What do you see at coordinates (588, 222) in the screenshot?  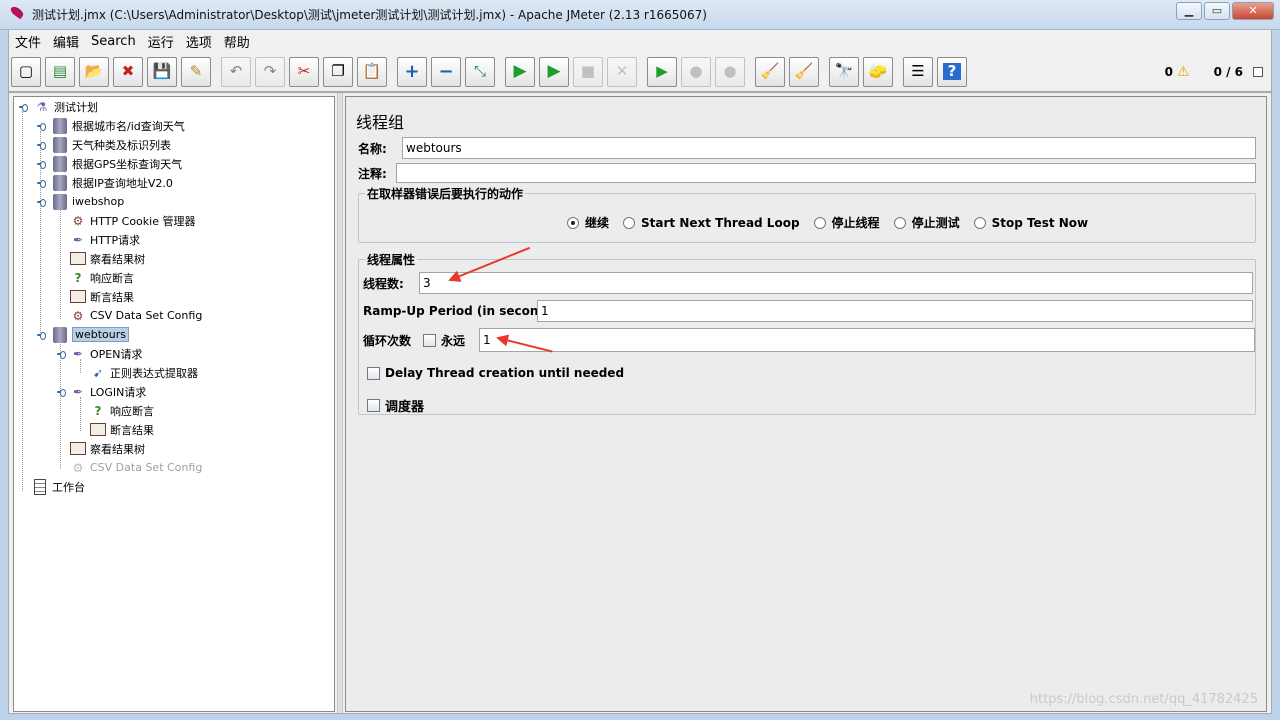 I see `radio-continue: 继续` at bounding box center [588, 222].